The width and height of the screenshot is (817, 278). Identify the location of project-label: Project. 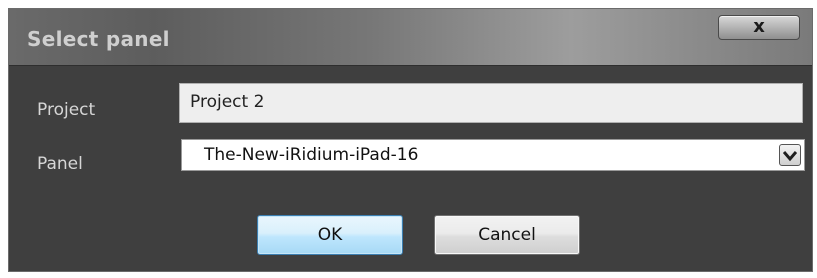
(66, 110).